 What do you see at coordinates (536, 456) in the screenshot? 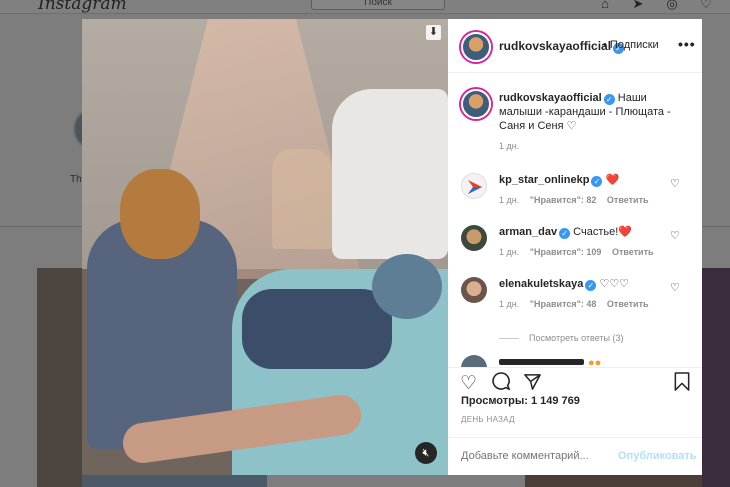
I see `comment-input` at bounding box center [536, 456].